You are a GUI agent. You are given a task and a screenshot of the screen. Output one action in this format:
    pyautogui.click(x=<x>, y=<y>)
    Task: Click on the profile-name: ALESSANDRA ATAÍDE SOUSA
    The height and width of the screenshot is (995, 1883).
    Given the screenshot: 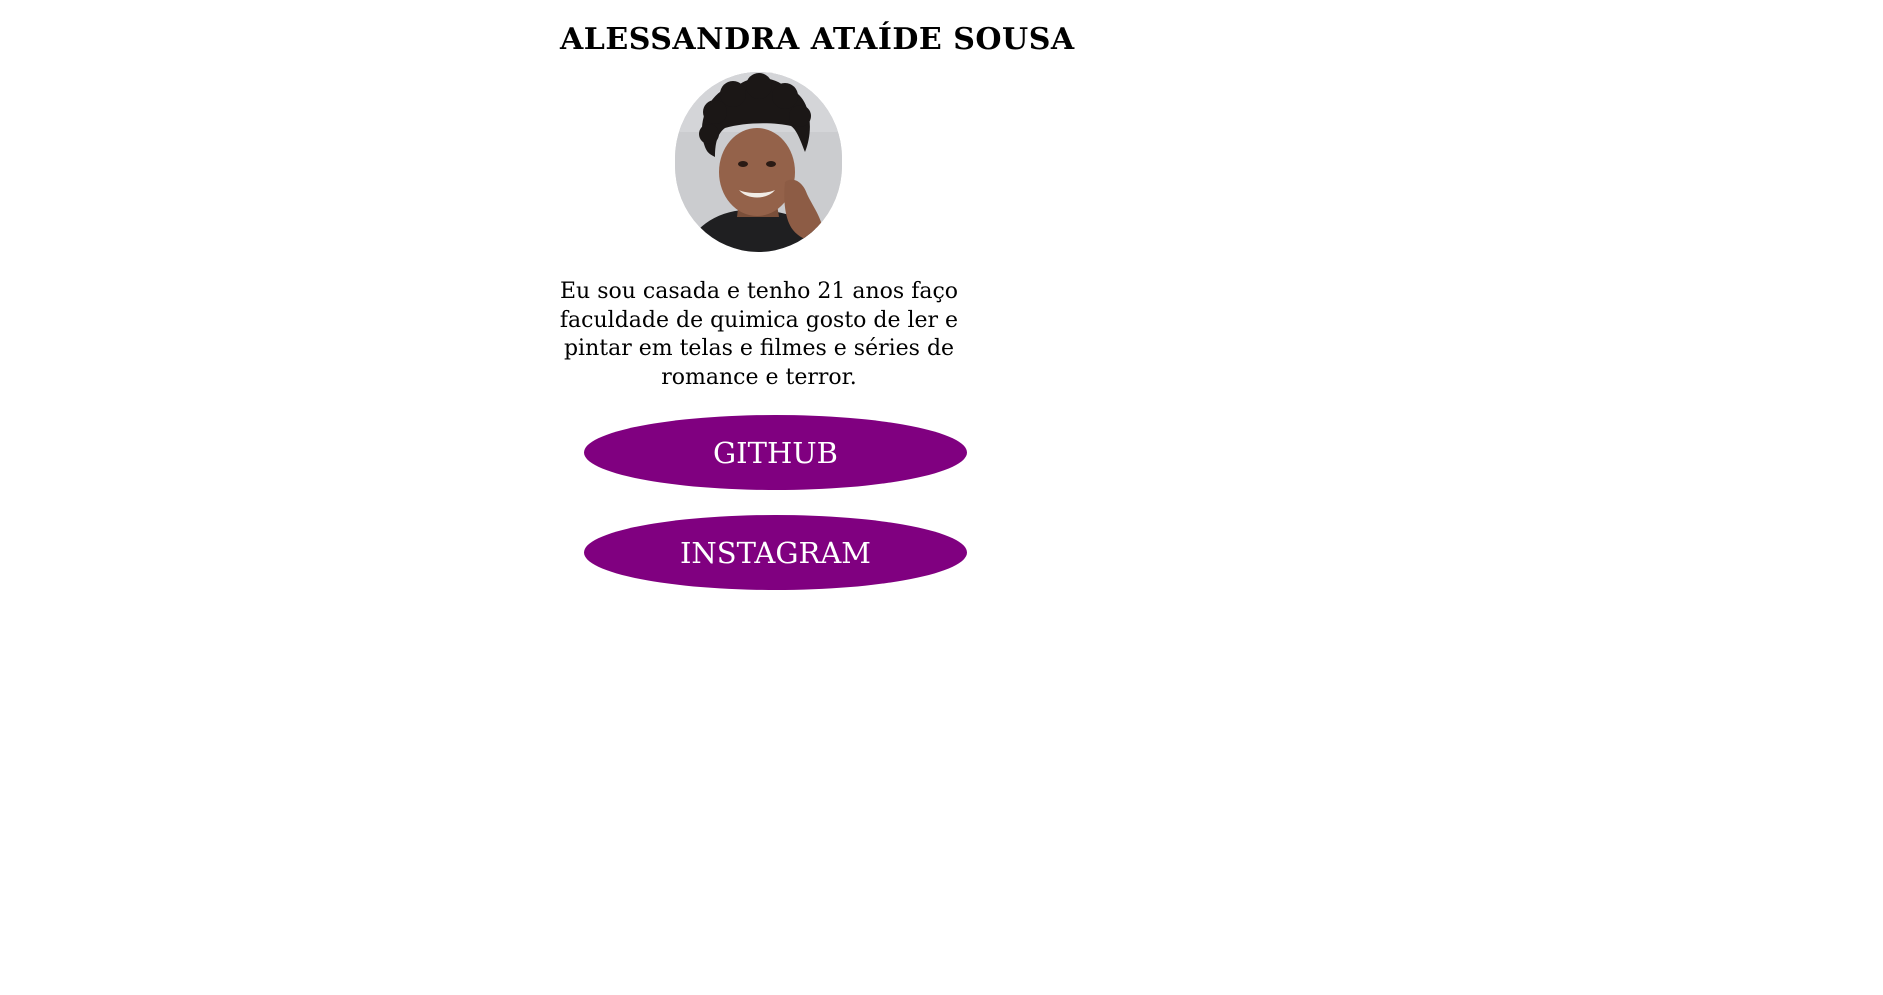 What is the action you would take?
    pyautogui.click(x=817, y=39)
    